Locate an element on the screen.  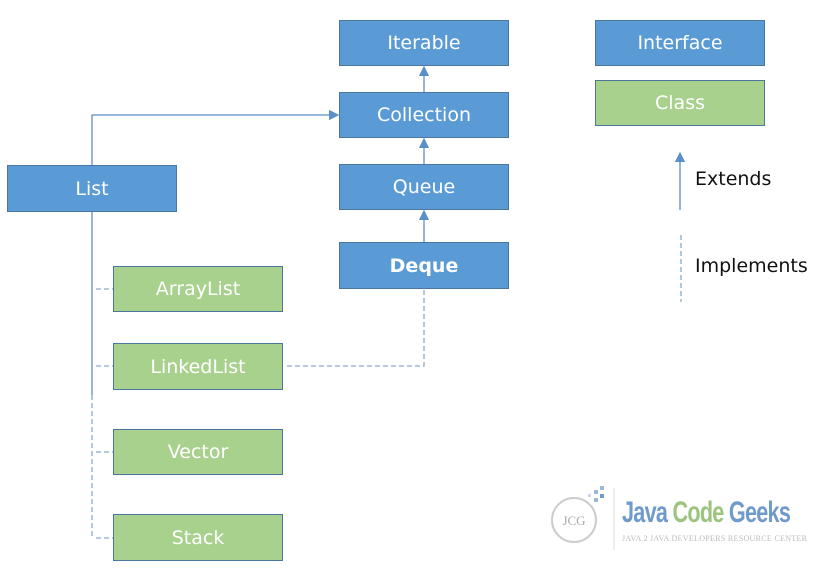
node-arraylist: ArrayList is located at coordinates (198, 289).